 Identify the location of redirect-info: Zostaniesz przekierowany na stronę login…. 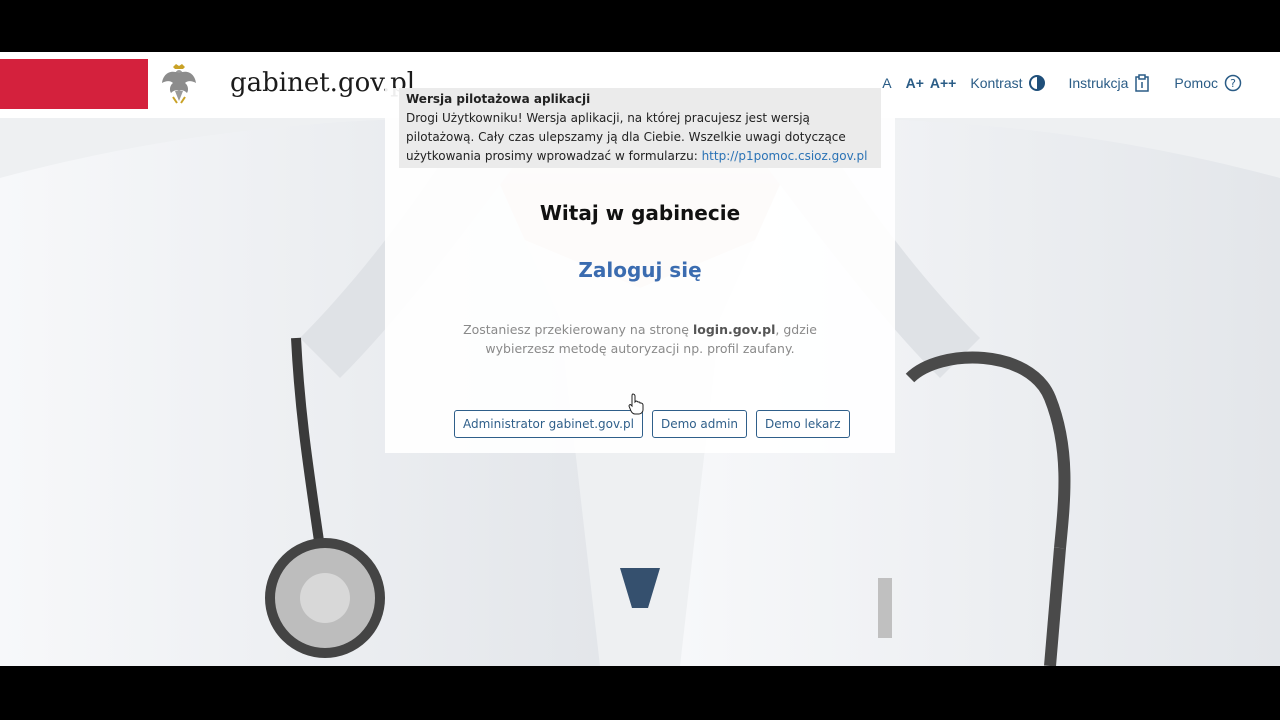
(640, 339).